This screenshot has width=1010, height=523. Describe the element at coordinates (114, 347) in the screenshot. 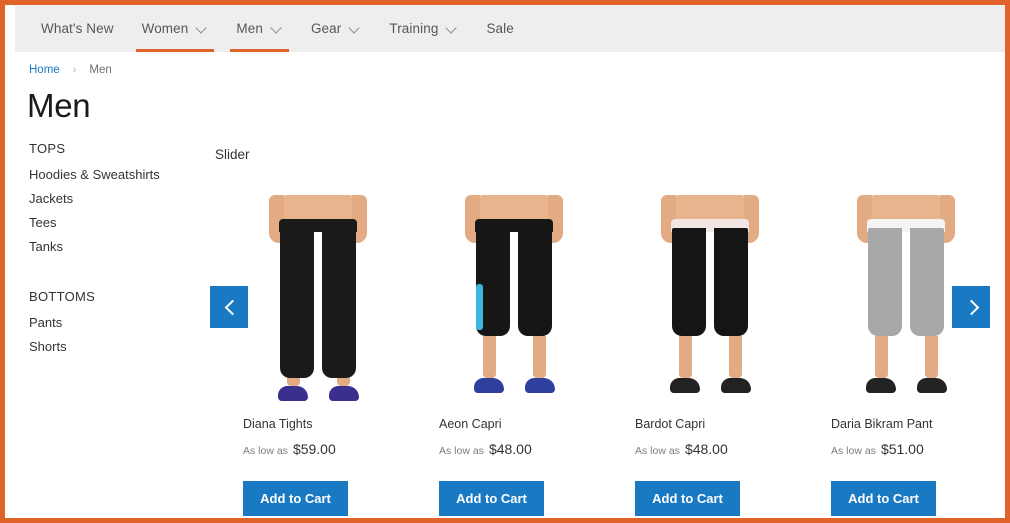

I see `sidebar-item-shorts: Shorts` at that location.